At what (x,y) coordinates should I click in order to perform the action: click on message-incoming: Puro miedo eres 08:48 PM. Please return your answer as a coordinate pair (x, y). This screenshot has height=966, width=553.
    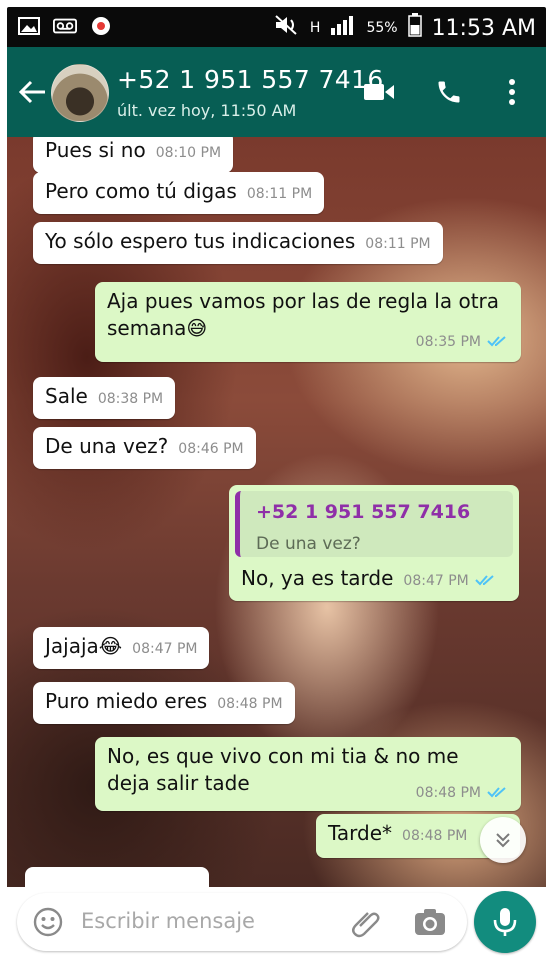
    Looking at the image, I should click on (164, 703).